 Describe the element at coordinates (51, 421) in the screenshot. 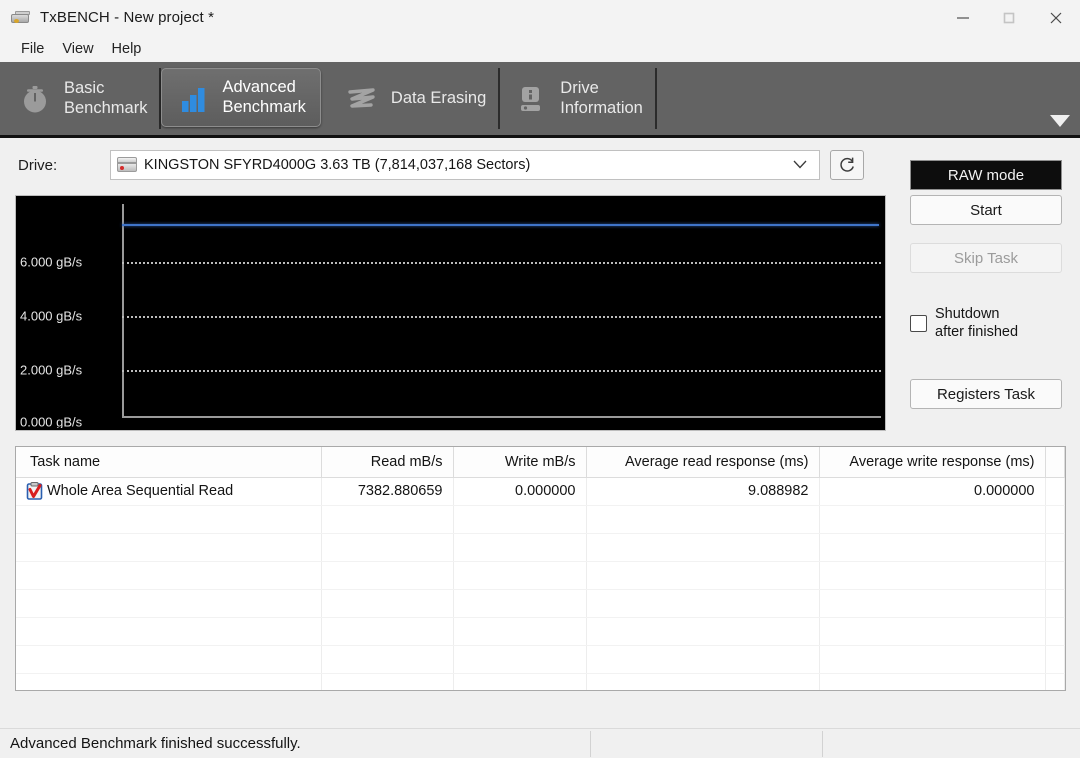

I see `y-tick-label-0: 0.000 gB/s` at that location.